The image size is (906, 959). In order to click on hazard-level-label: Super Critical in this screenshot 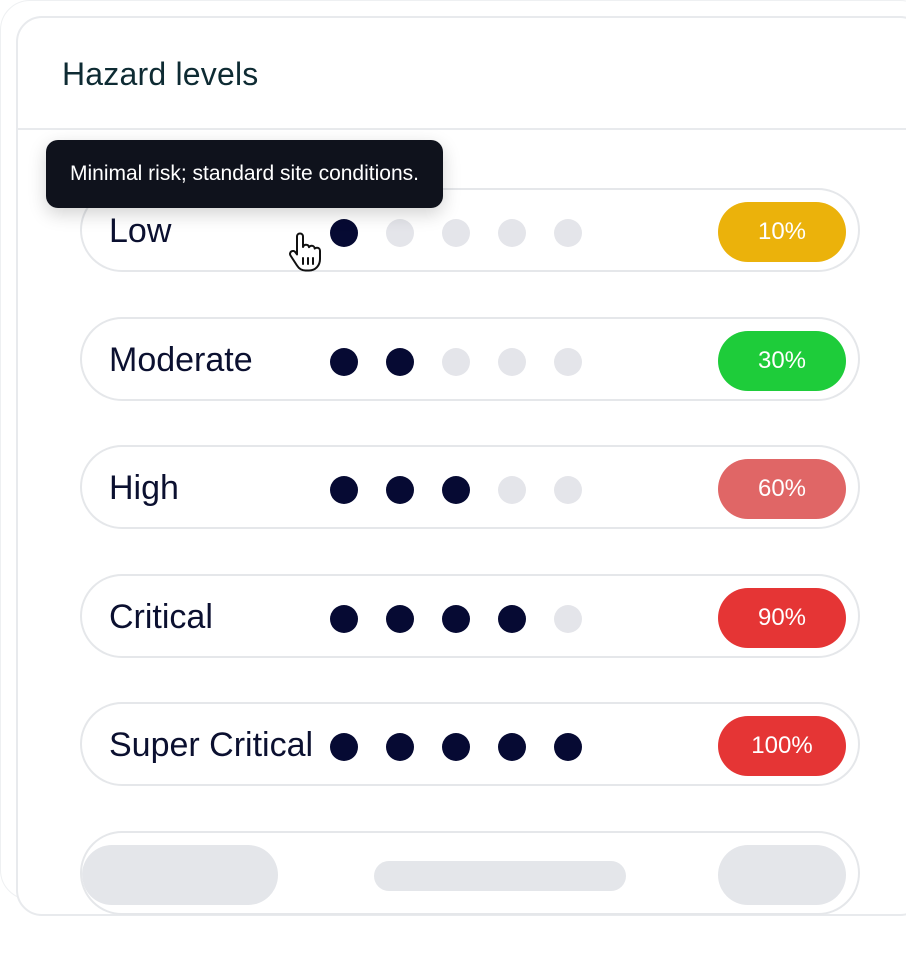, I will do `click(211, 745)`.